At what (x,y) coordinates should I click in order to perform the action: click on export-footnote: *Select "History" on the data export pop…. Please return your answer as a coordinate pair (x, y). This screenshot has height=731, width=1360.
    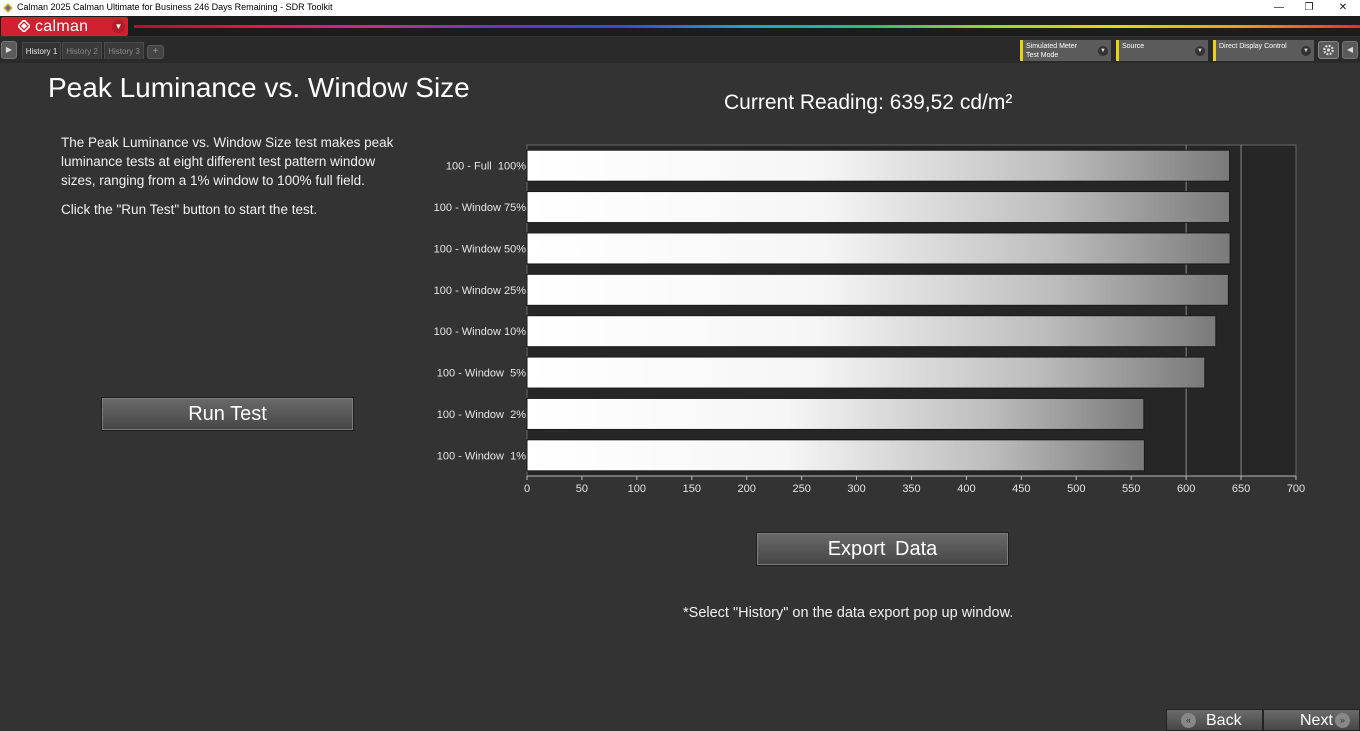
    Looking at the image, I should click on (848, 613).